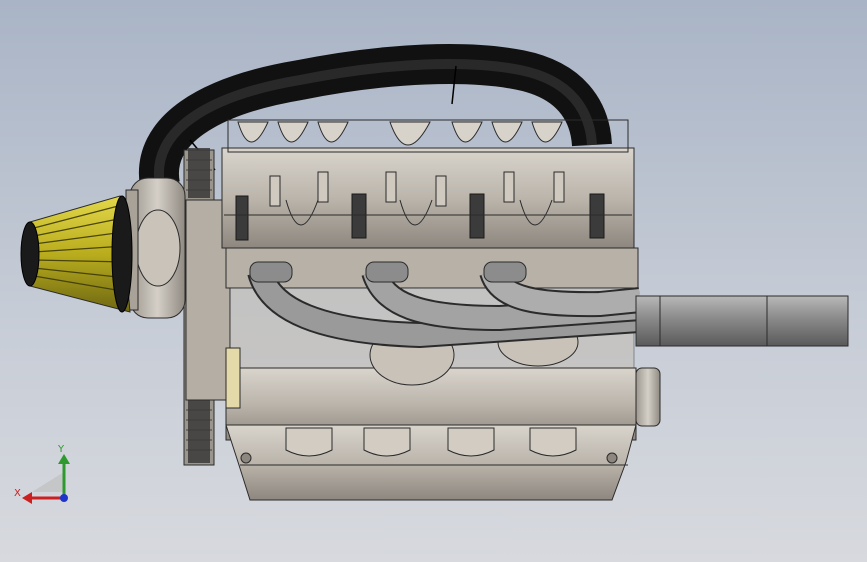 The image size is (867, 562). I want to click on rear-flange, so click(648, 397).